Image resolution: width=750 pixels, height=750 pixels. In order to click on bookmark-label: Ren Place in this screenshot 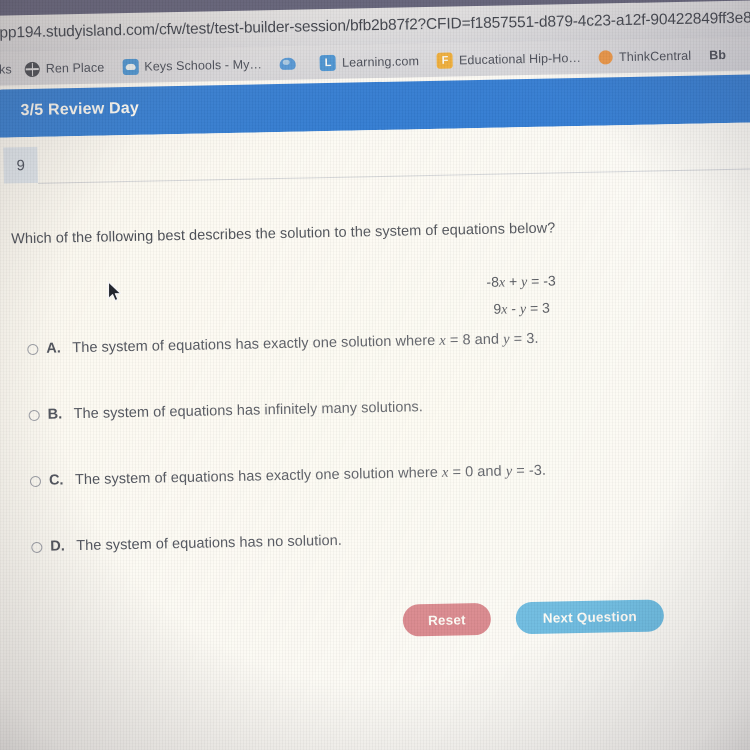, I will do `click(75, 68)`.